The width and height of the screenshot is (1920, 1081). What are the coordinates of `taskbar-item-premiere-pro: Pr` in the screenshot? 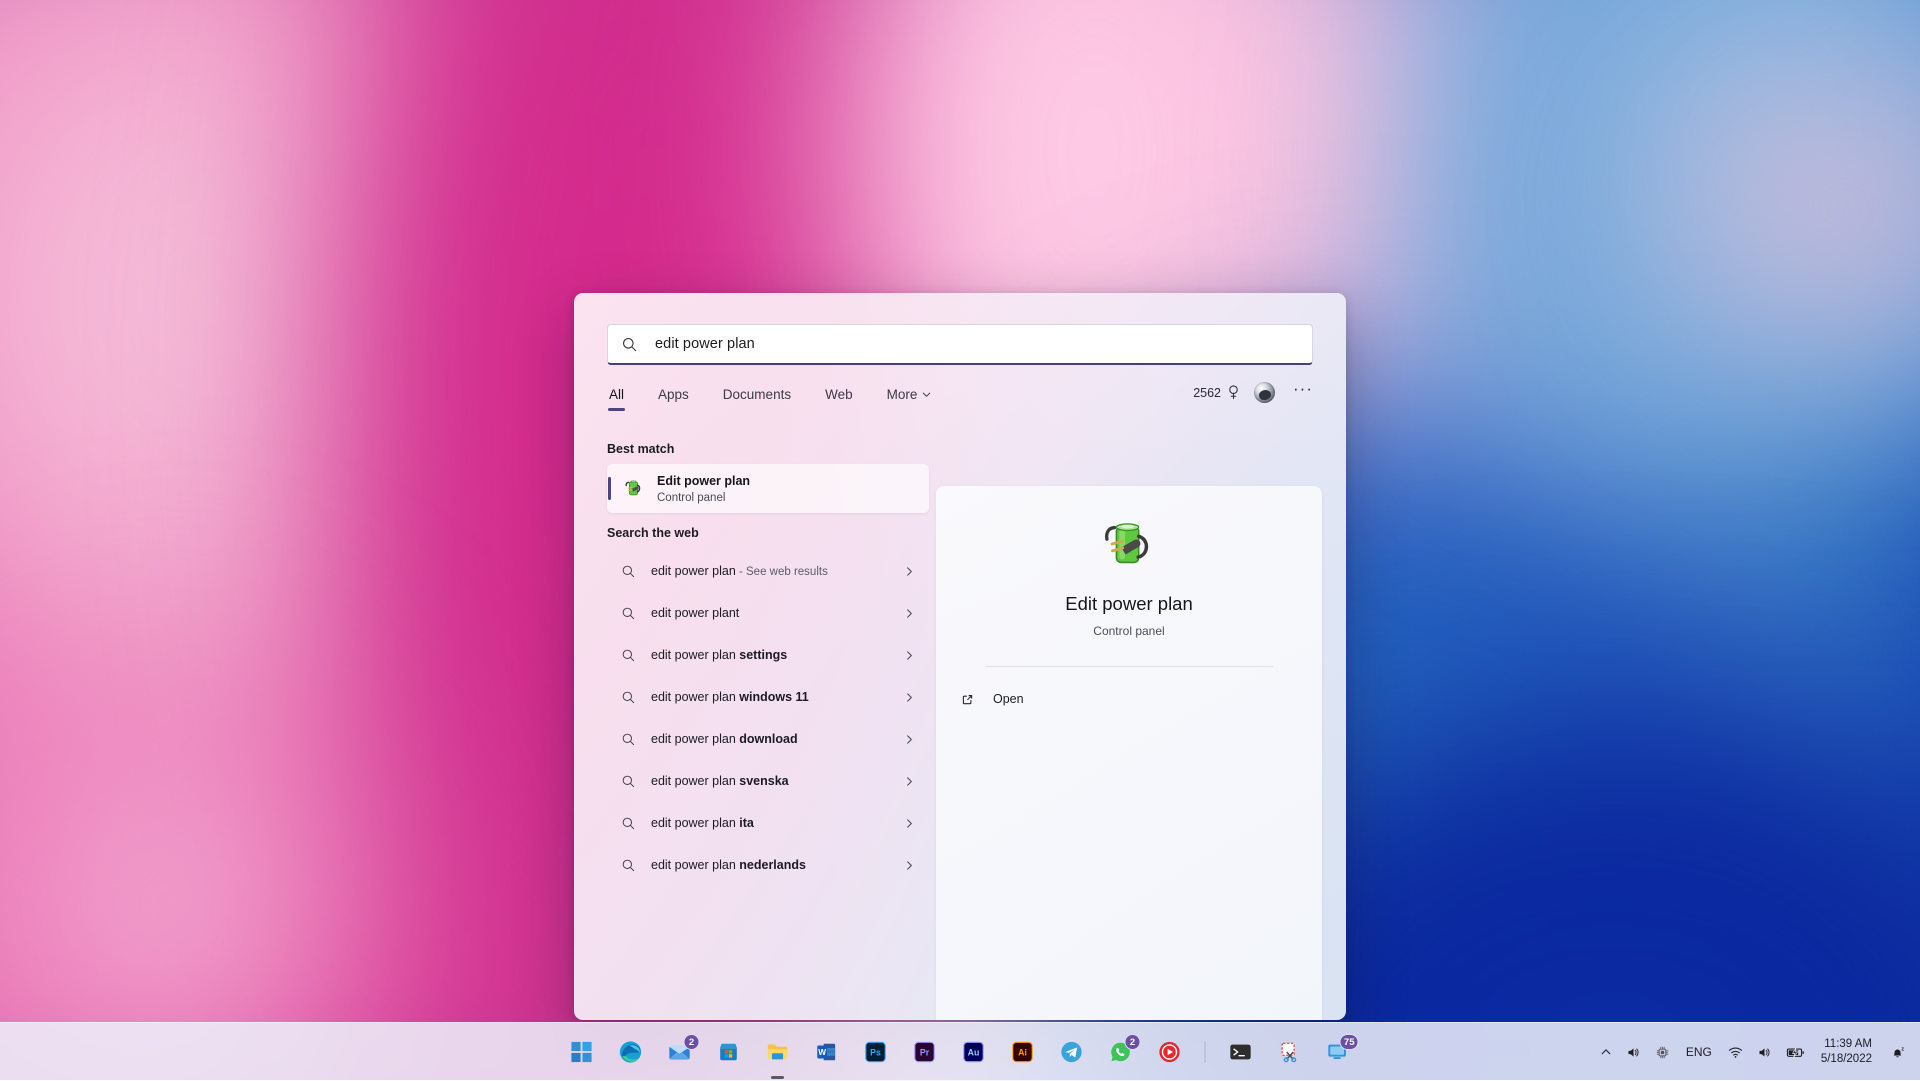 It's located at (925, 1052).